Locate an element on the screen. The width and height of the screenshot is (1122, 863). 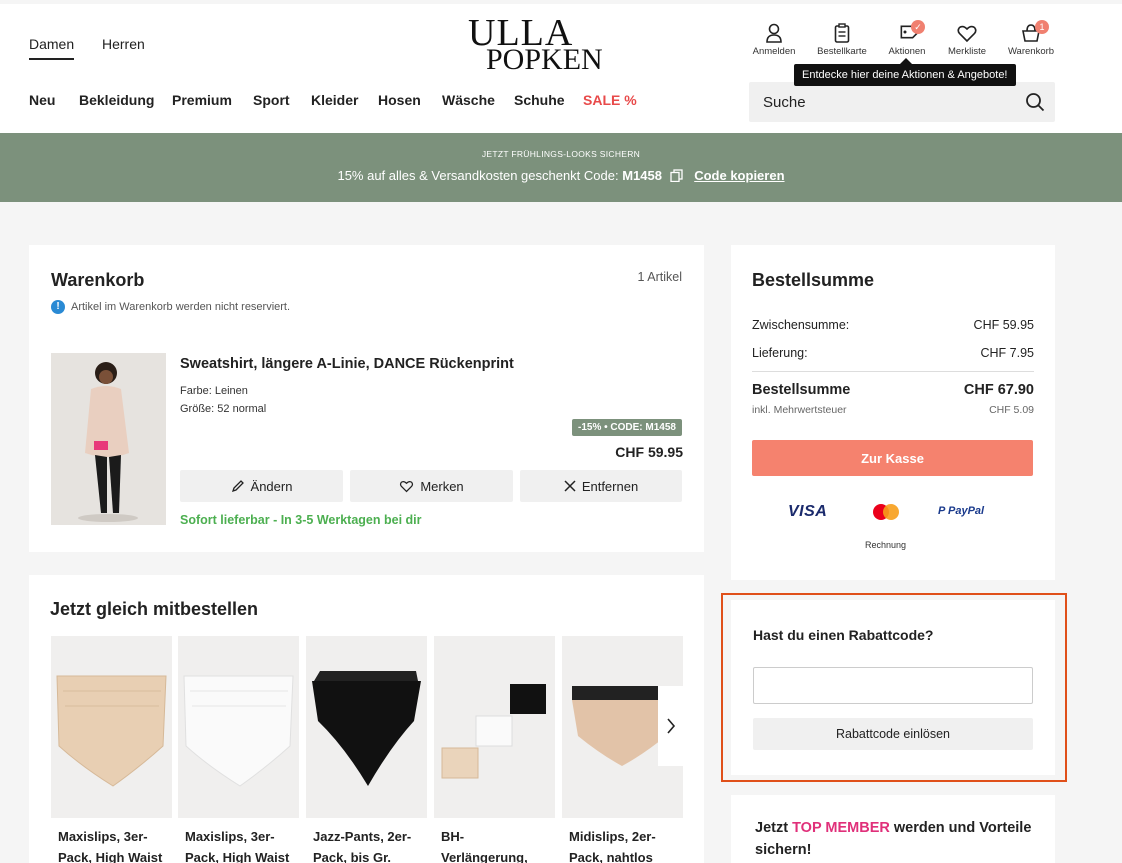
cart-count-badge: 1 is located at coordinates (1042, 27).